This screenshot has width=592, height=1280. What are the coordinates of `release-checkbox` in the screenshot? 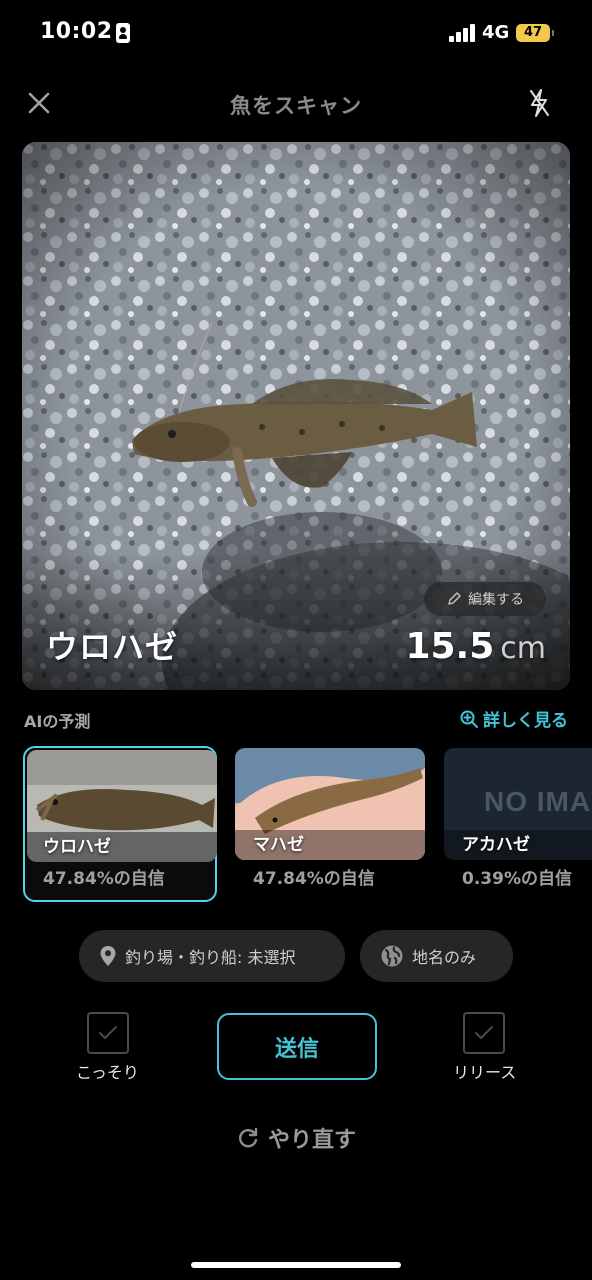 It's located at (484, 1033).